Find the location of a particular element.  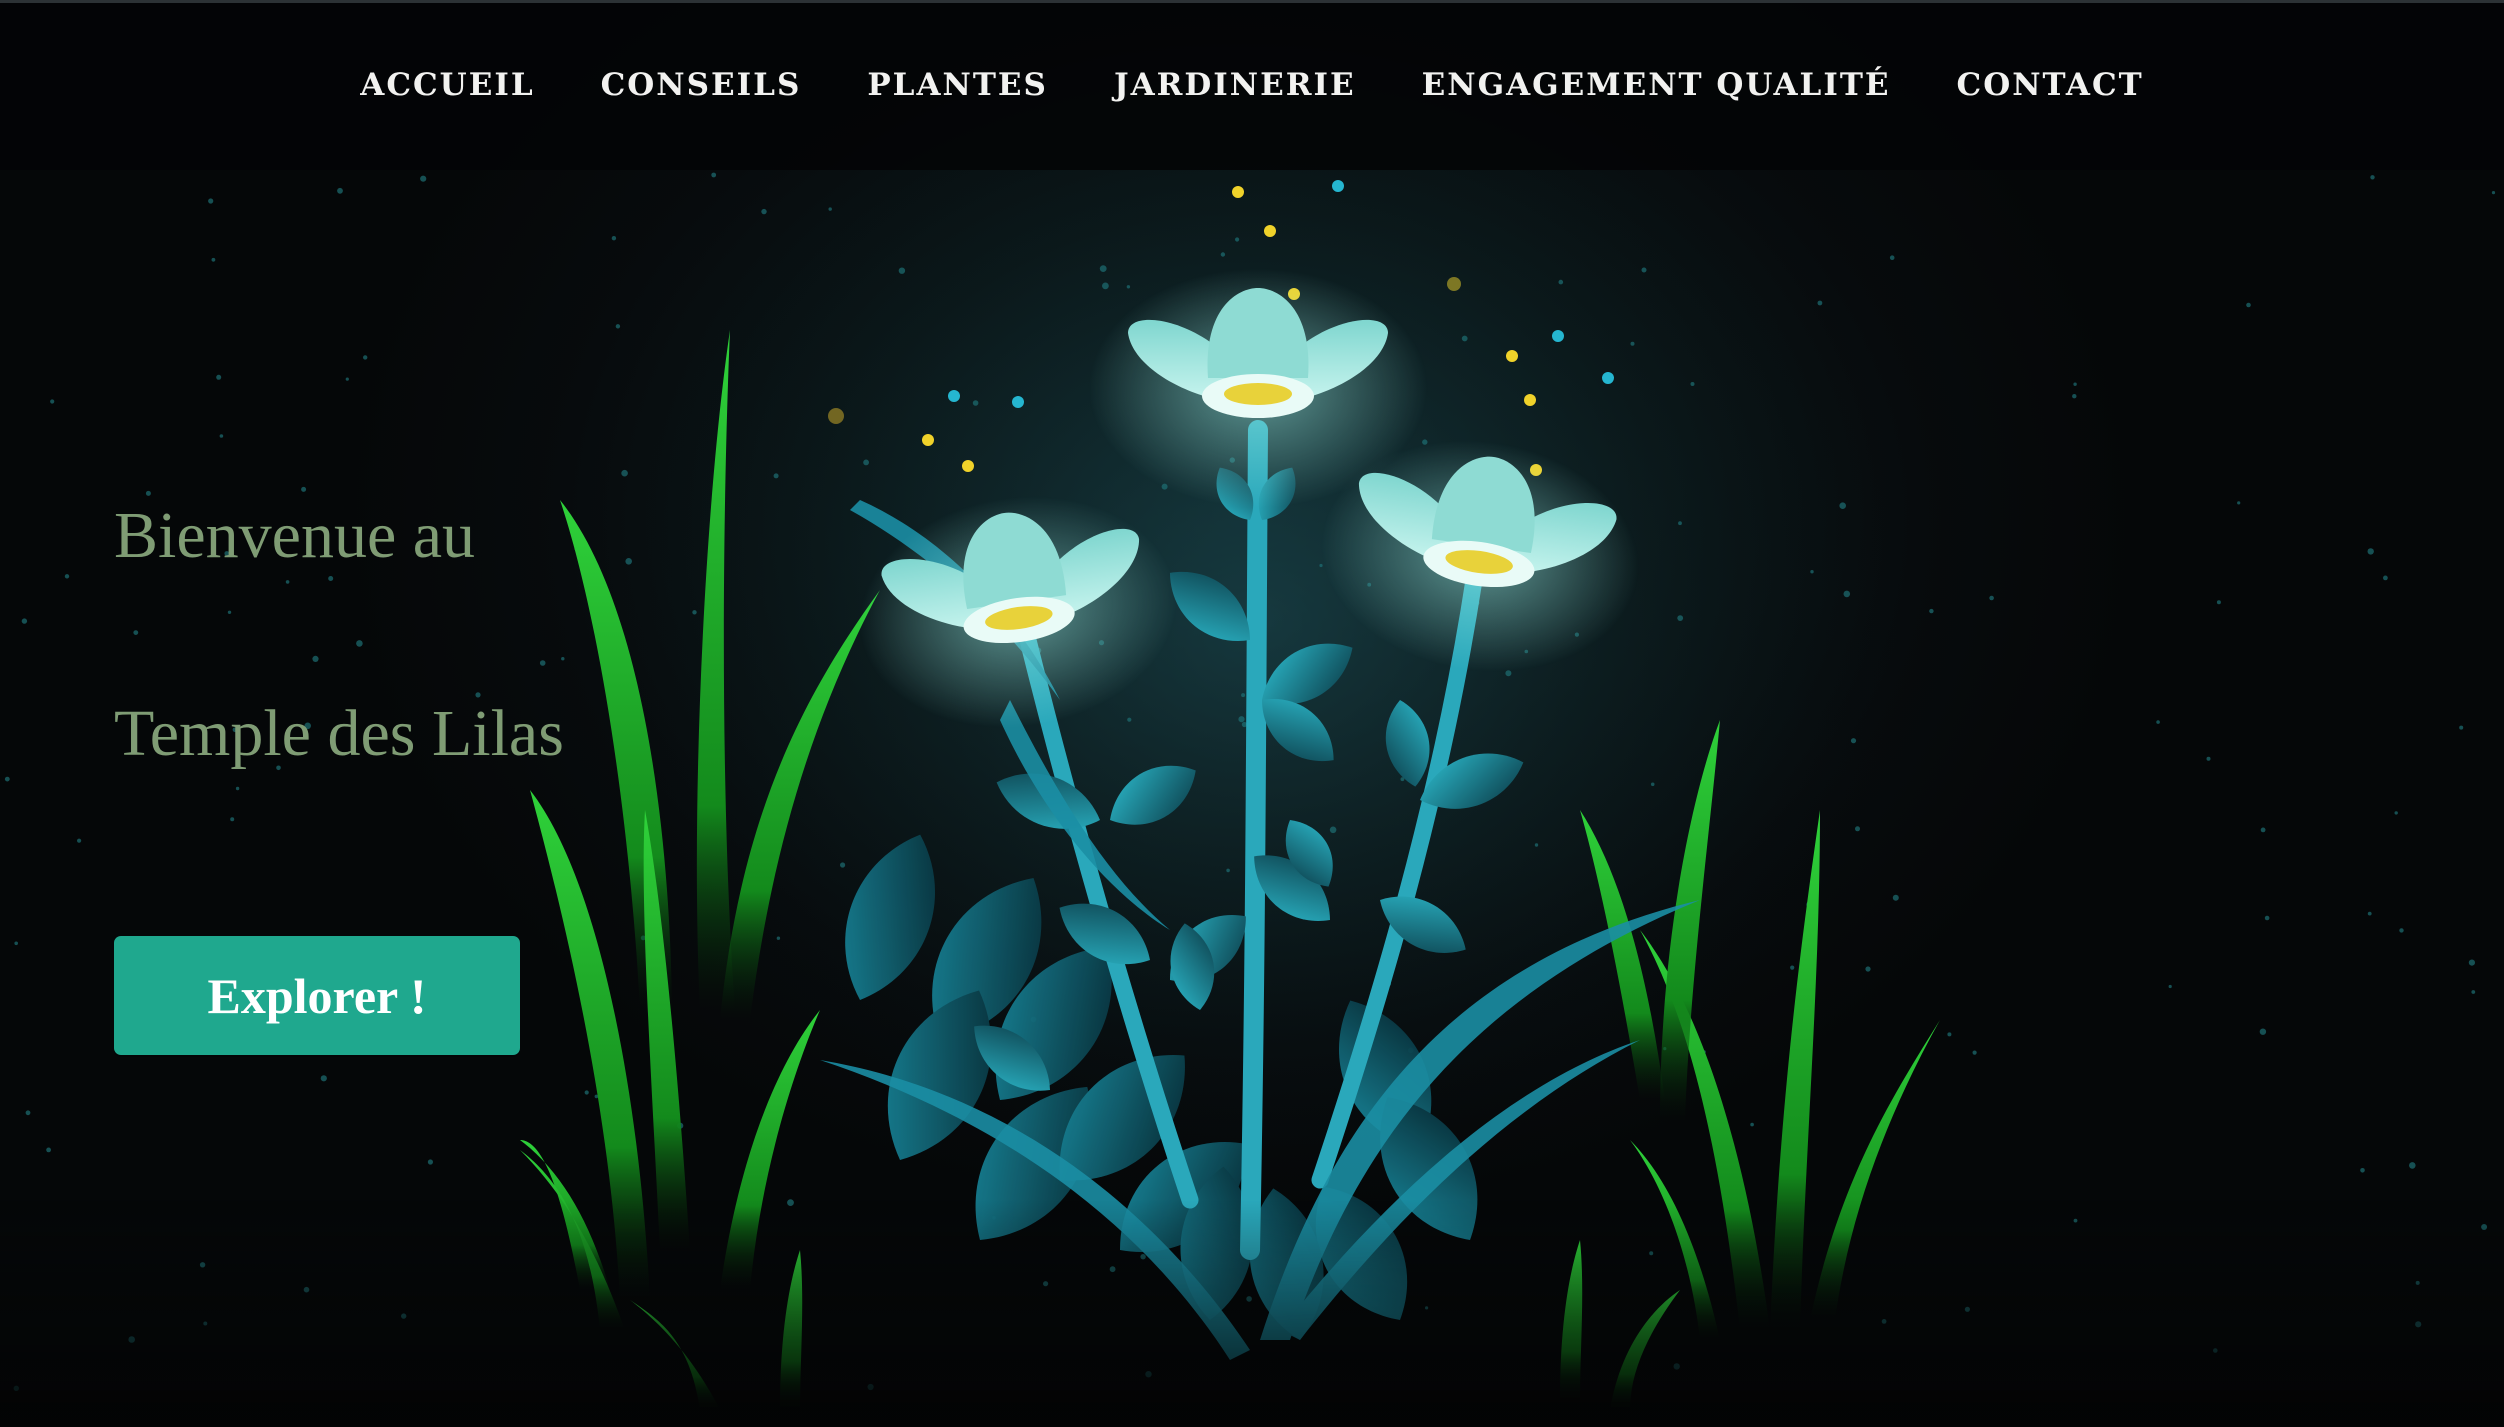

explore-button: Explorer ! is located at coordinates (317, 995).